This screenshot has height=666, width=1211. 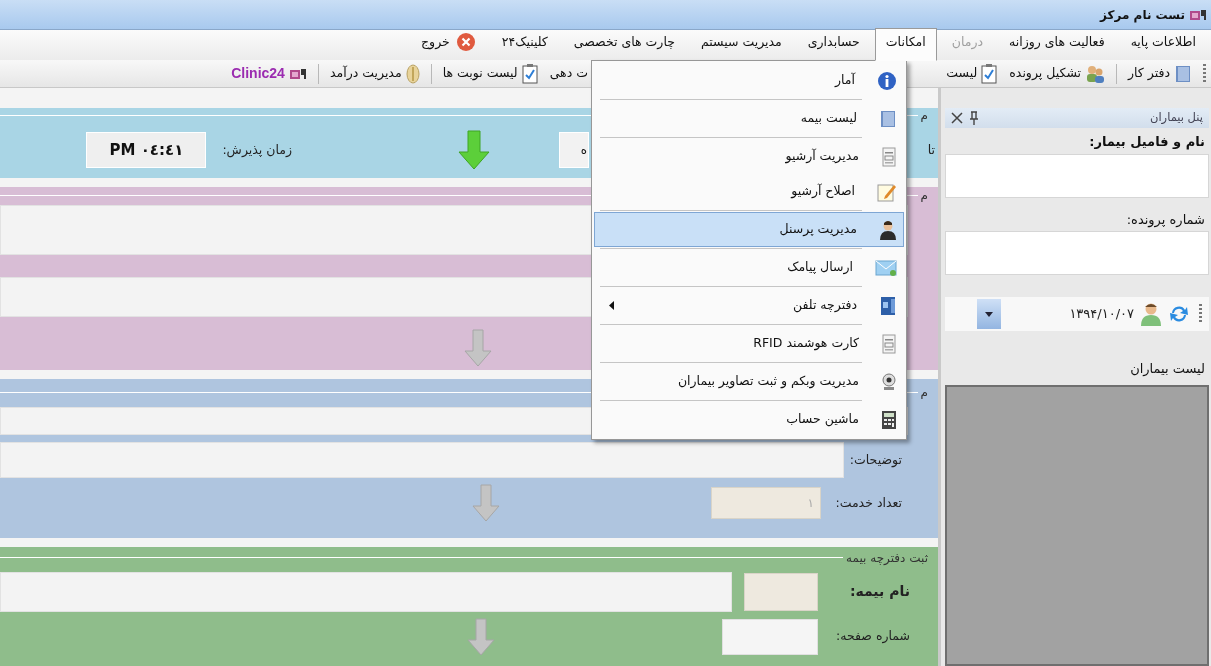 I want to click on menu-item: مدیریت پرسنل, so click(x=749, y=229).